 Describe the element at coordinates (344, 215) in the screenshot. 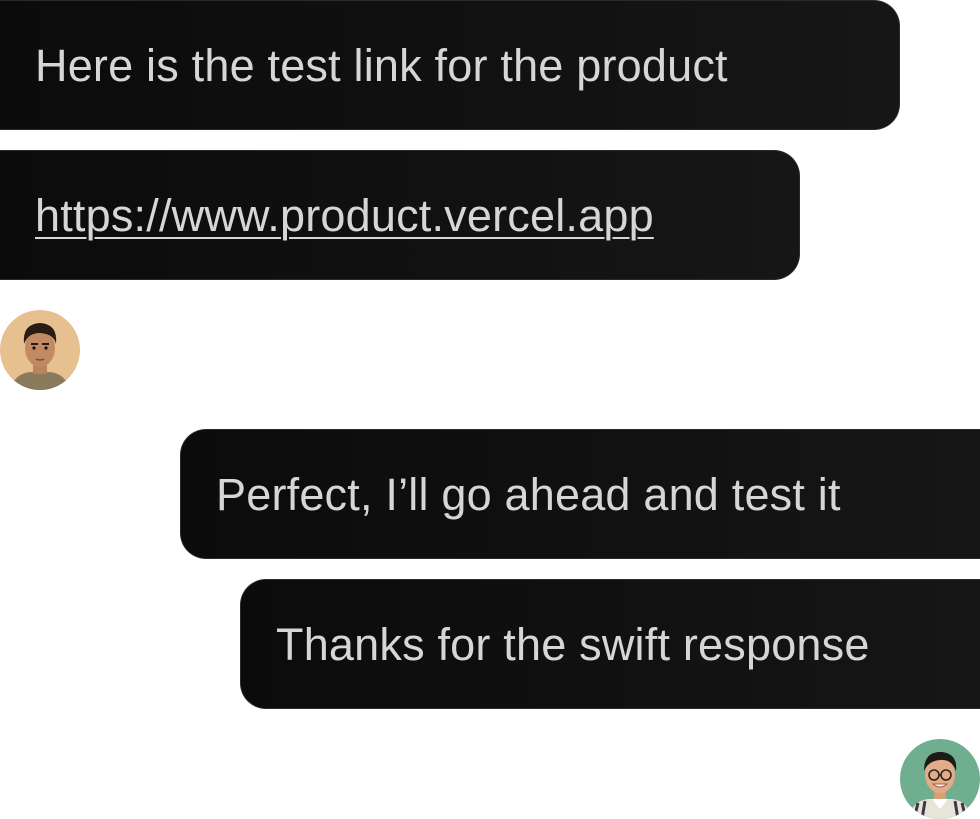

I see `product-test-link: https://www.product.vercel.app` at that location.